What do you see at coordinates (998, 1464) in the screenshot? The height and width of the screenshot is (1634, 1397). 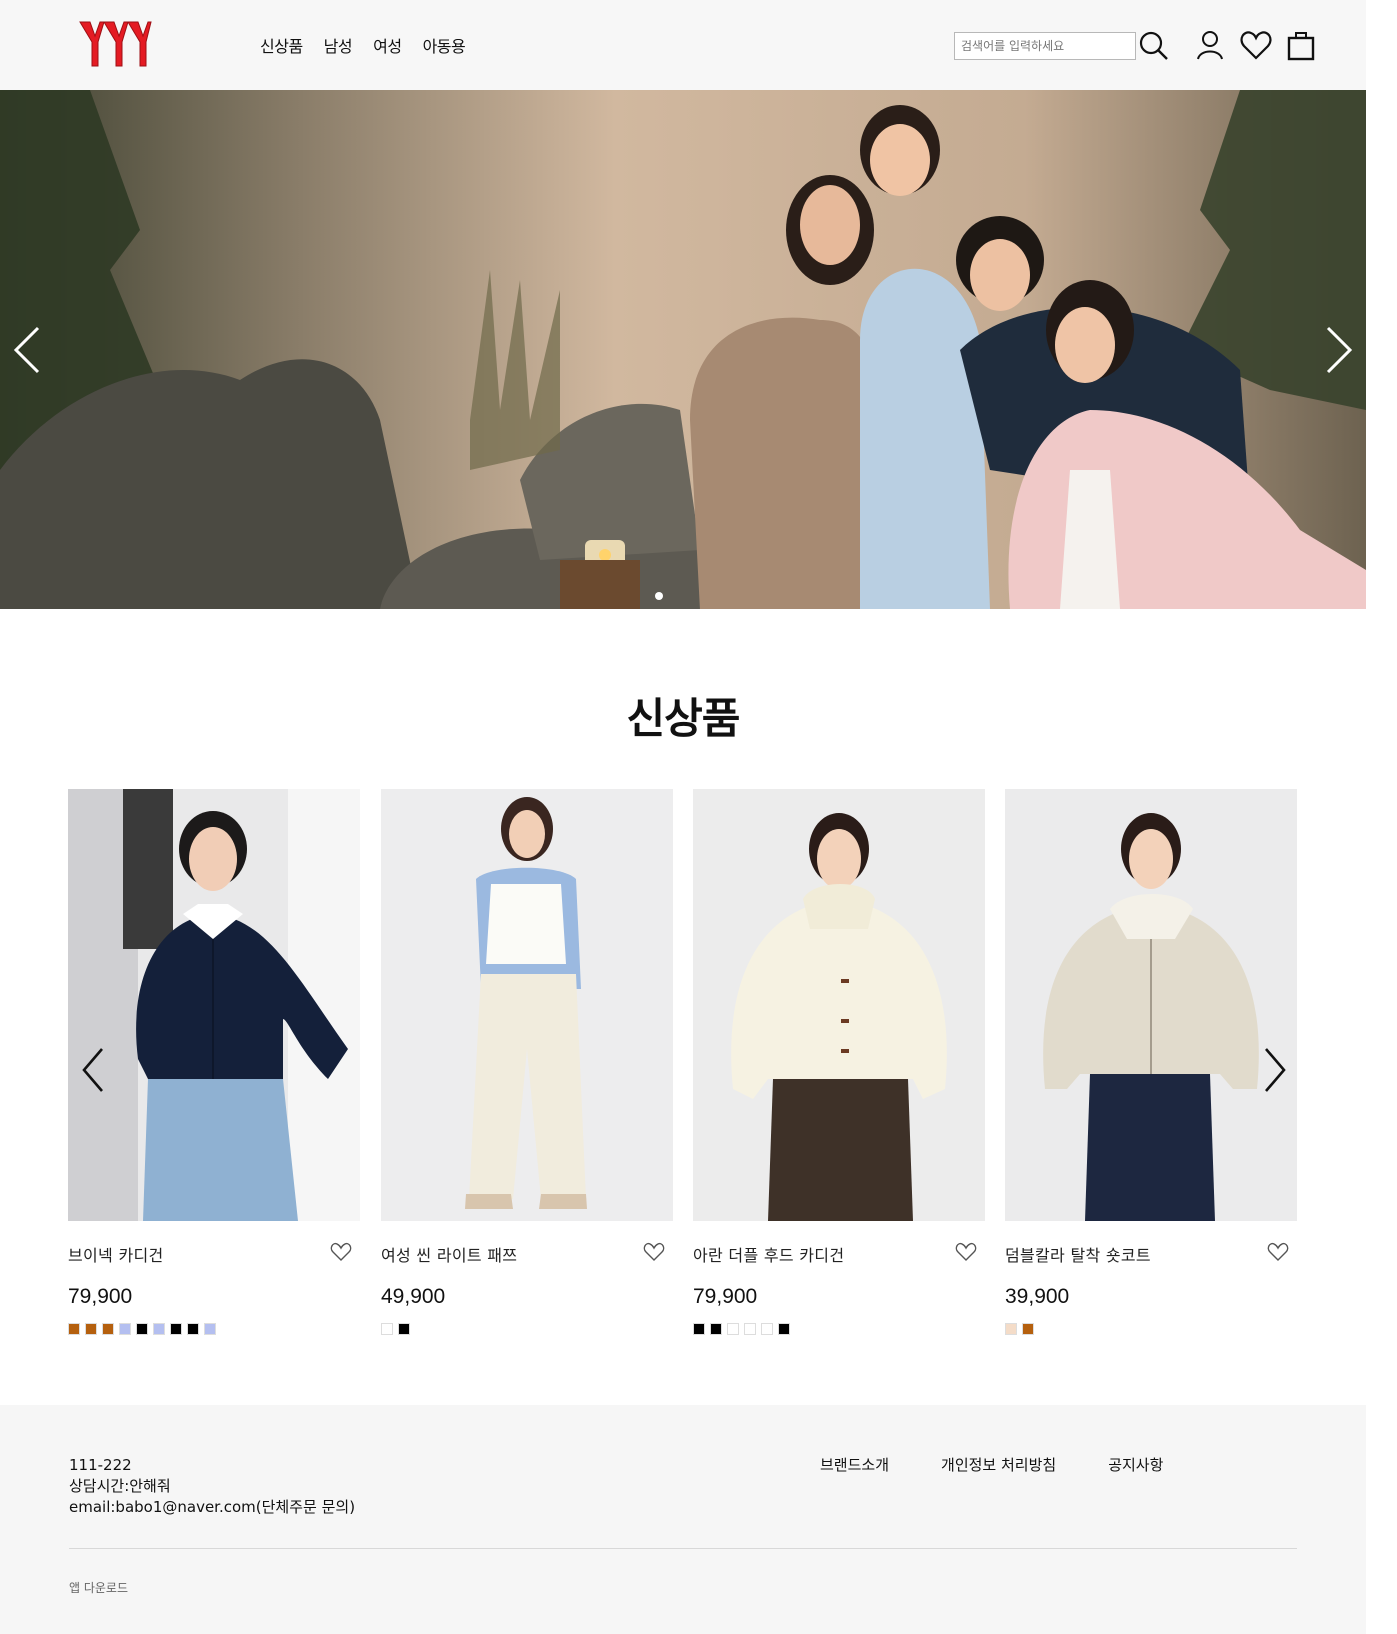 I see `footer-link-privacy: 개인정보 처리방침` at bounding box center [998, 1464].